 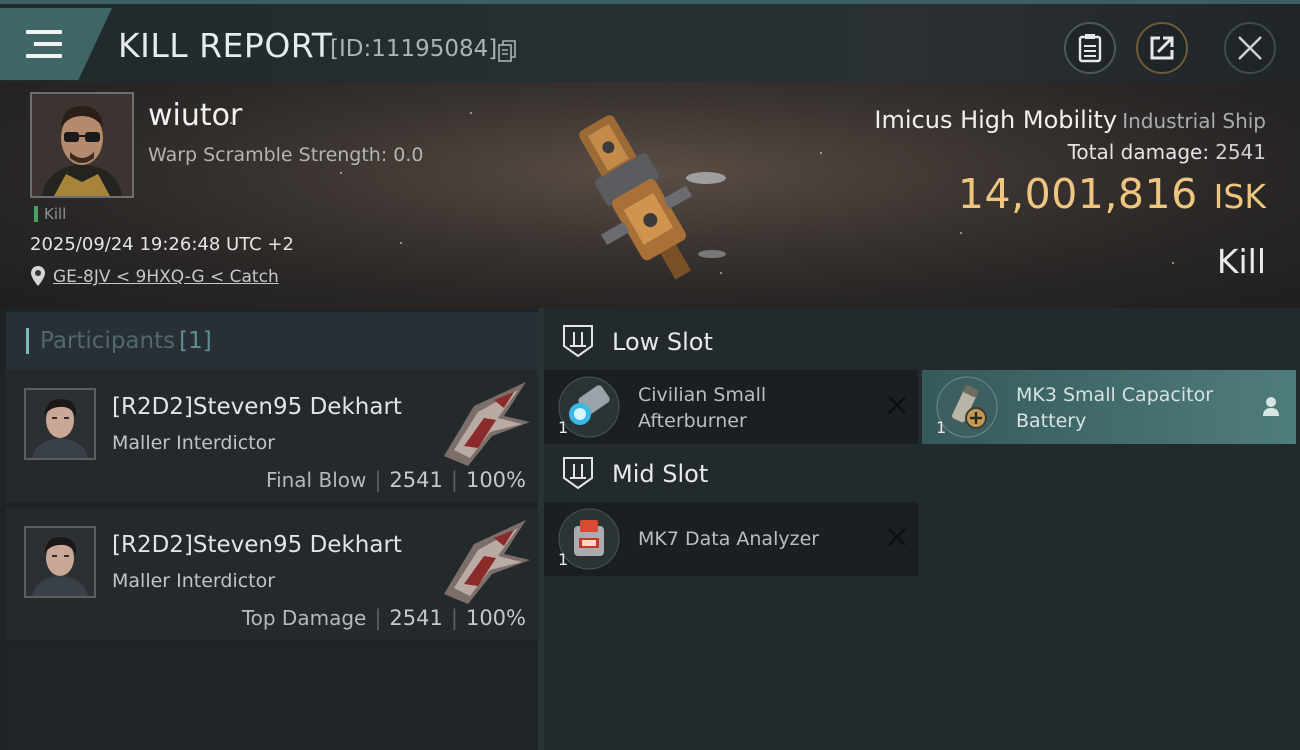 I want to click on module-card: 1 Civilian Small Afterburner, so click(x=731, y=407).